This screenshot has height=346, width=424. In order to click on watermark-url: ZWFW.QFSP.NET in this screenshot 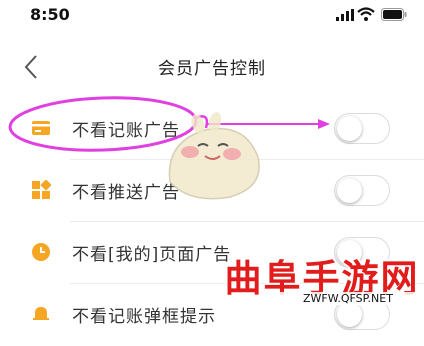, I will do `click(348, 298)`.